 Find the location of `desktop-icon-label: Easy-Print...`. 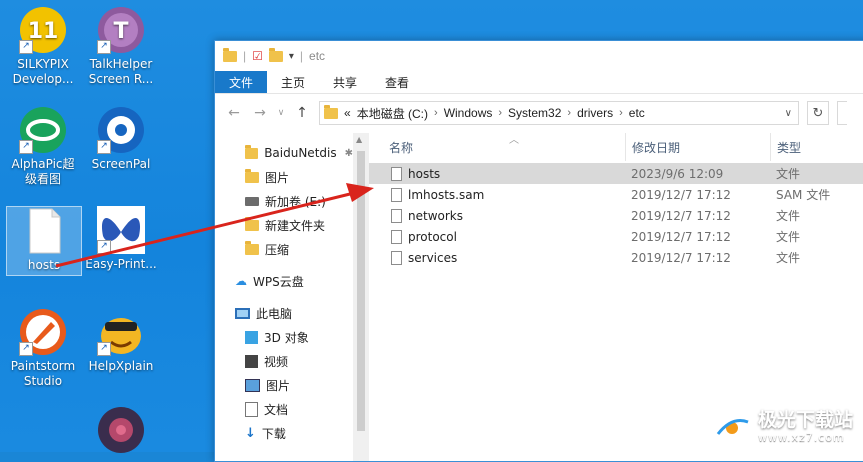

desktop-icon-label: Easy-Print... is located at coordinates (121, 264).